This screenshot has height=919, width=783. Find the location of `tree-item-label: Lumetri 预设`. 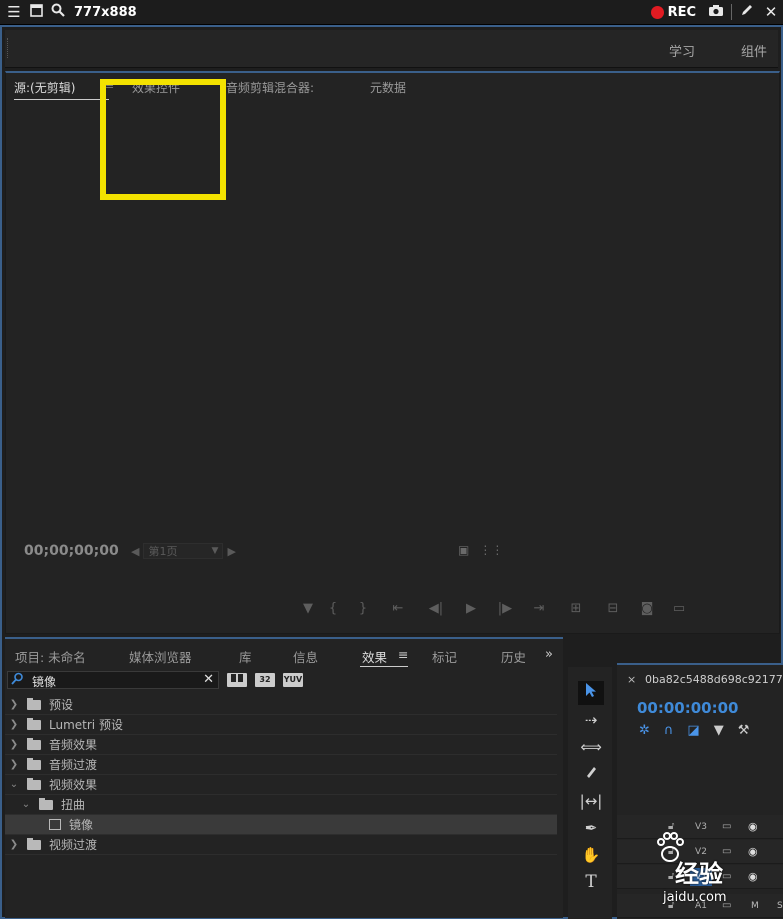

tree-item-label: Lumetri 预设 is located at coordinates (86, 725).